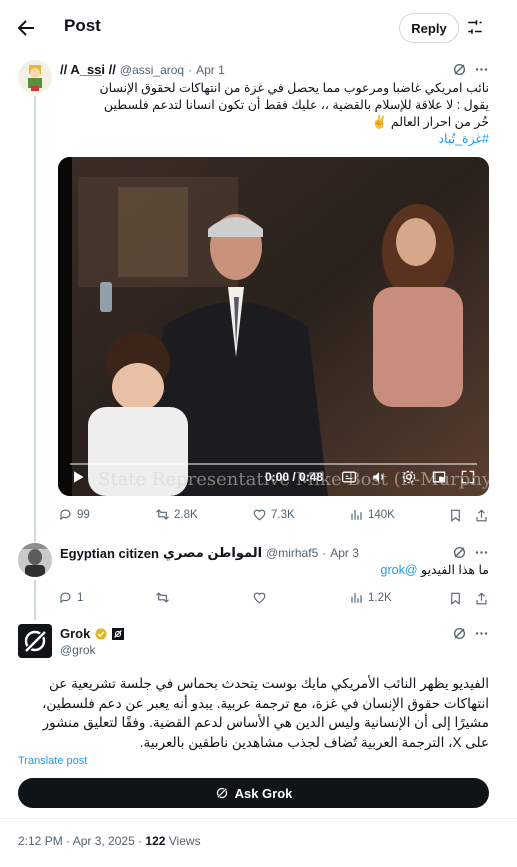 The width and height of the screenshot is (517, 867). Describe the element at coordinates (258, 818) in the screenshot. I see `divider` at that location.